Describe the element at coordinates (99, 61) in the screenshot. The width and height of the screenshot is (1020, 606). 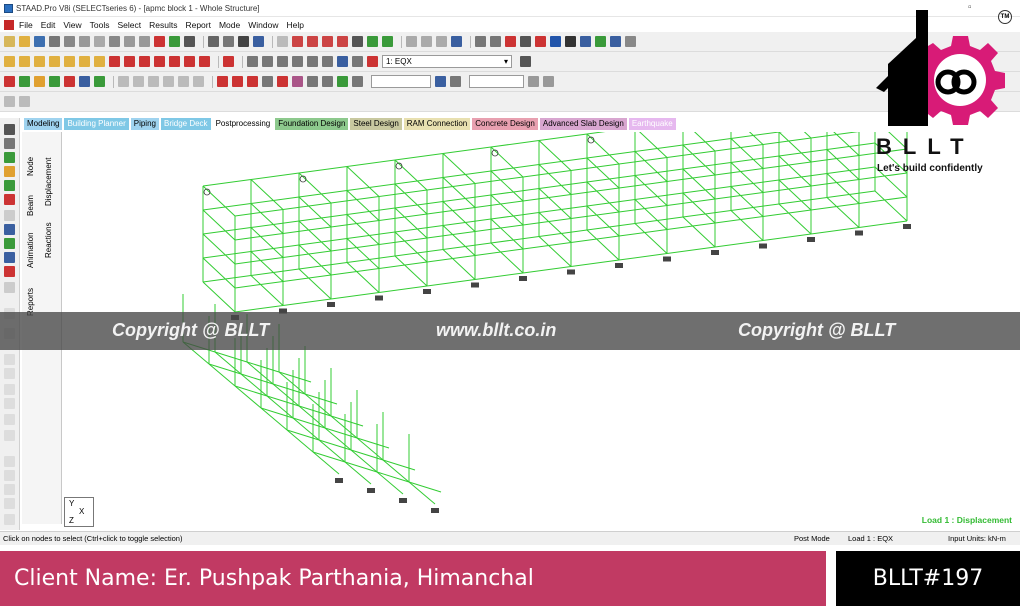
I see `view-iso-icon` at that location.